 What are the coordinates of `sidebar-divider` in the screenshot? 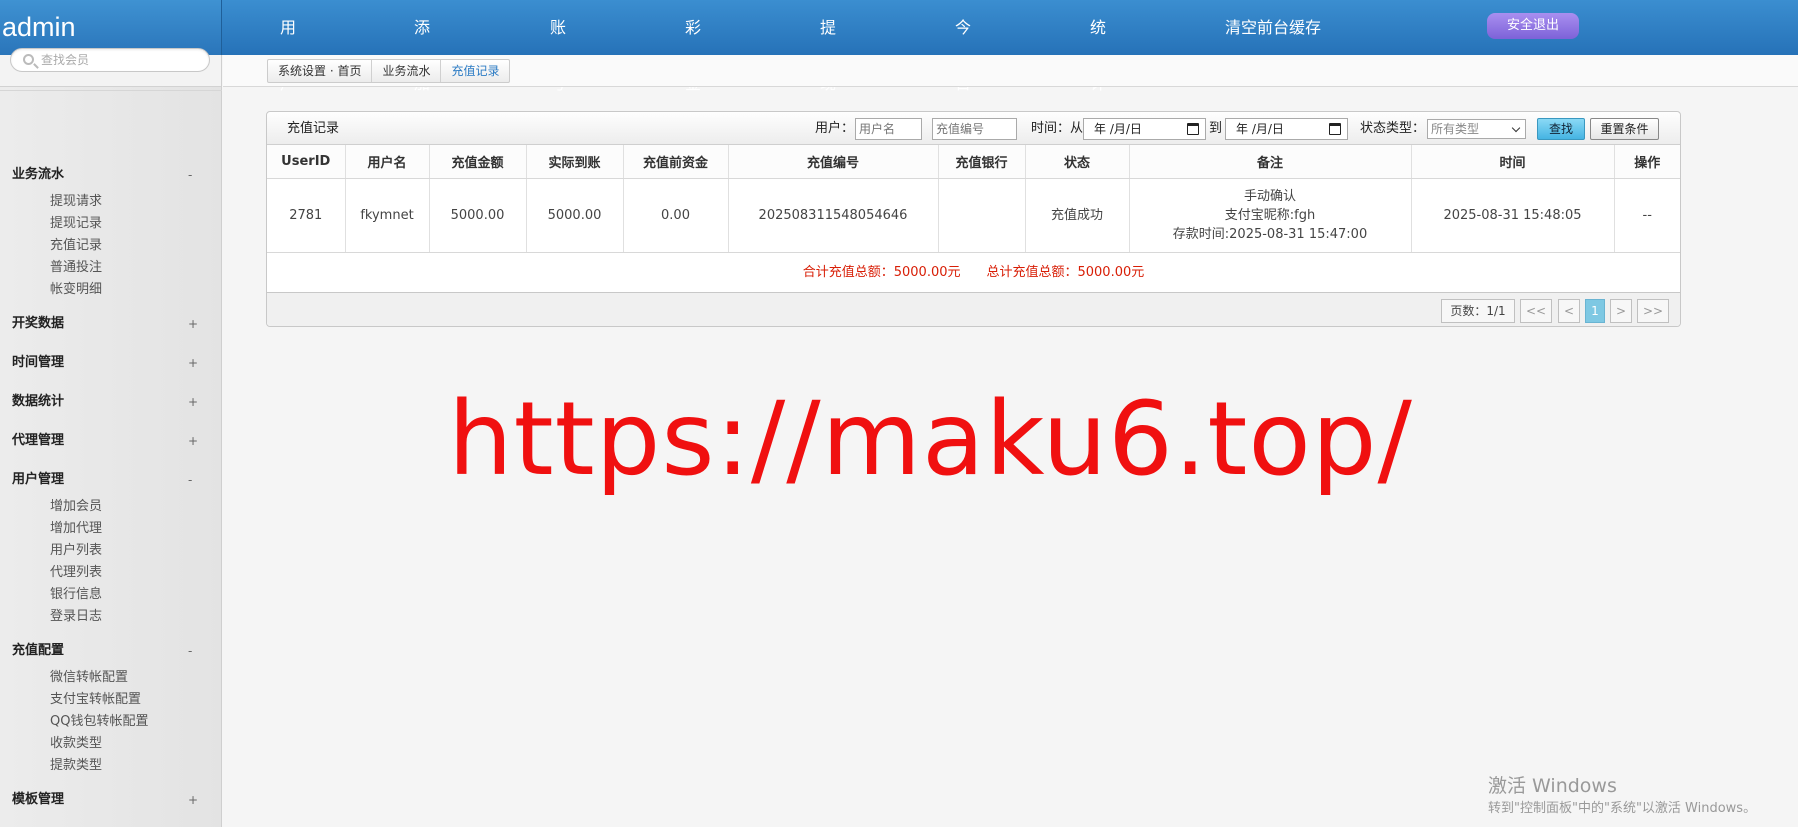 It's located at (111, 90).